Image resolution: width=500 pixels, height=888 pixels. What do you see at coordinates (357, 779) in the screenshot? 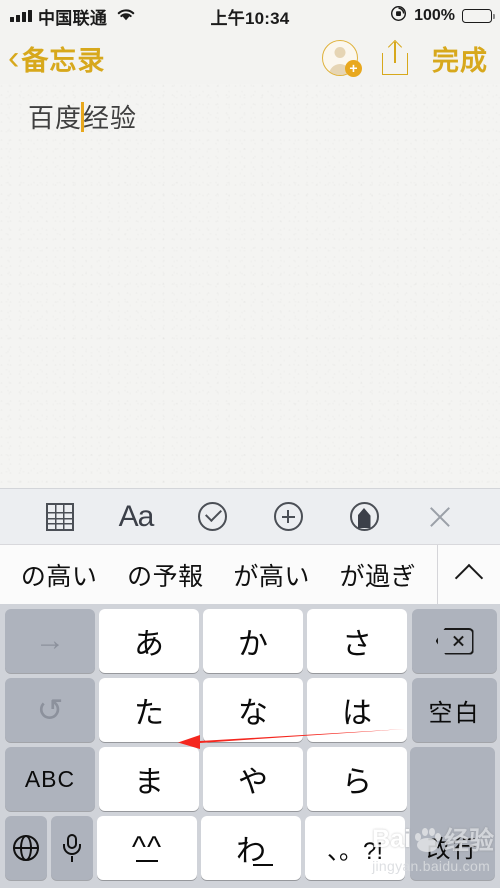
I see `key-ra: ら` at bounding box center [357, 779].